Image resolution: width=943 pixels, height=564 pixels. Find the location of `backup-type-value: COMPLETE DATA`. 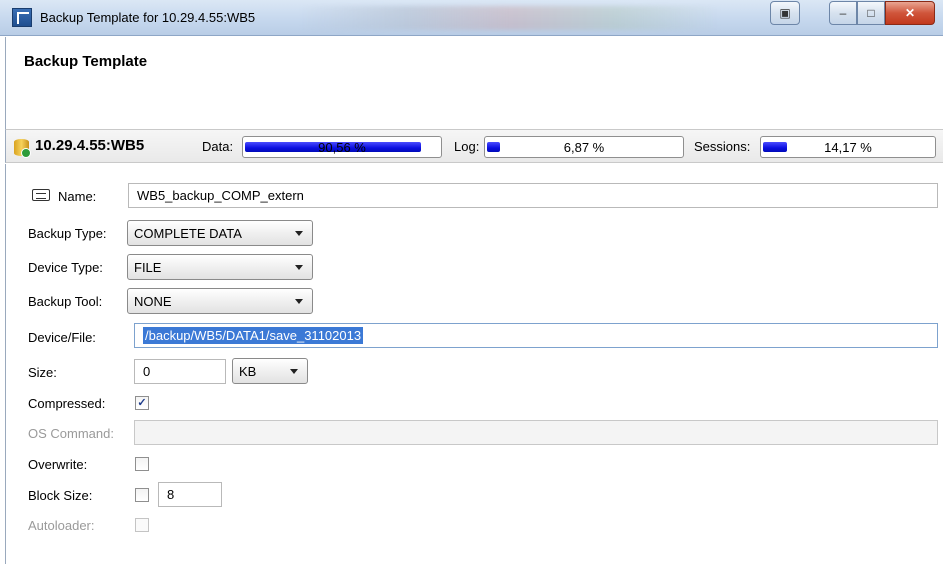

backup-type-value: COMPLETE DATA is located at coordinates (188, 233).